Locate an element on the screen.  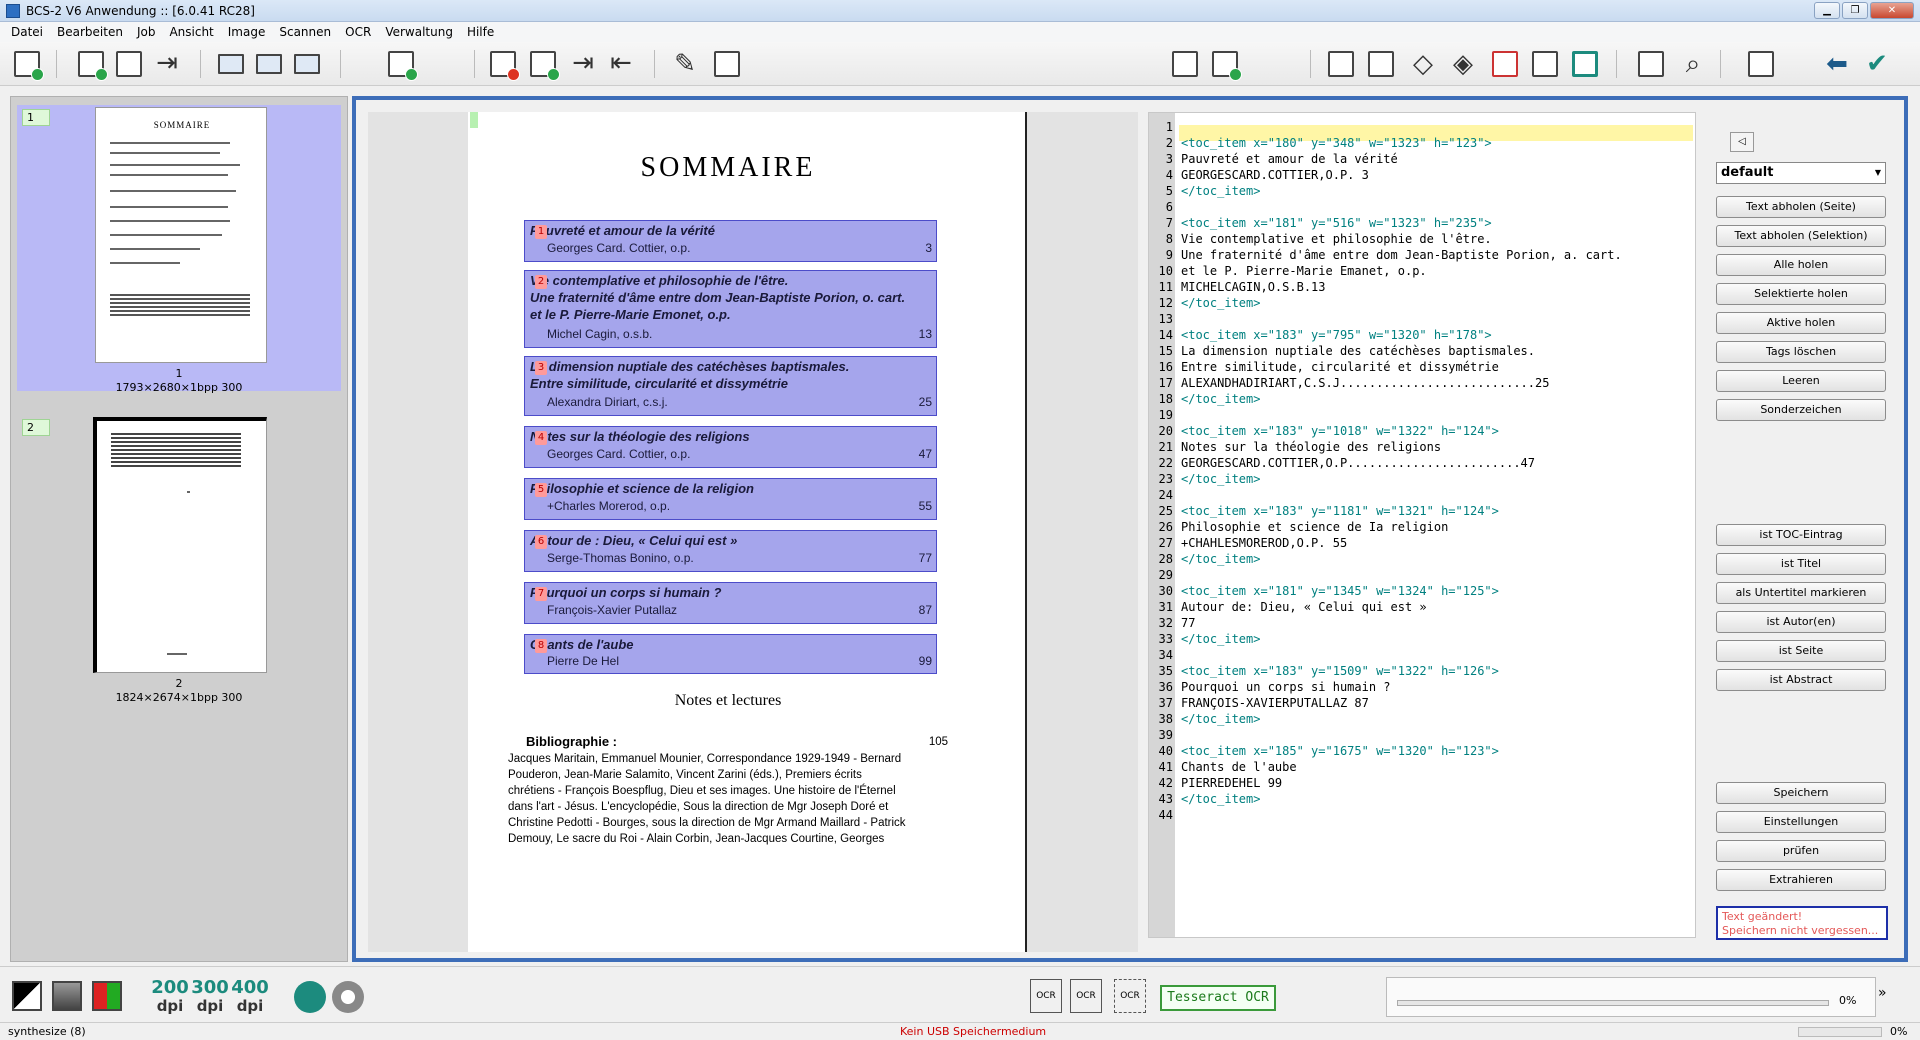
untertitel-button: als Untertitel markieren is located at coordinates (1801, 593).